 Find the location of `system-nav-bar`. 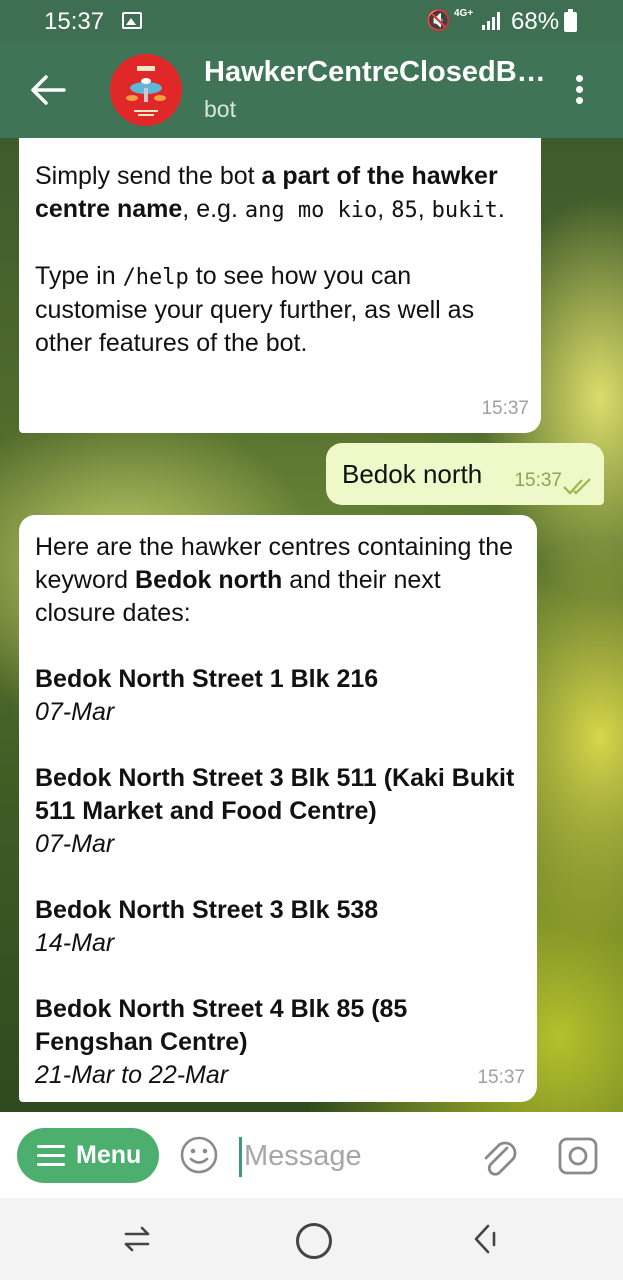

system-nav-bar is located at coordinates (311, 1239).